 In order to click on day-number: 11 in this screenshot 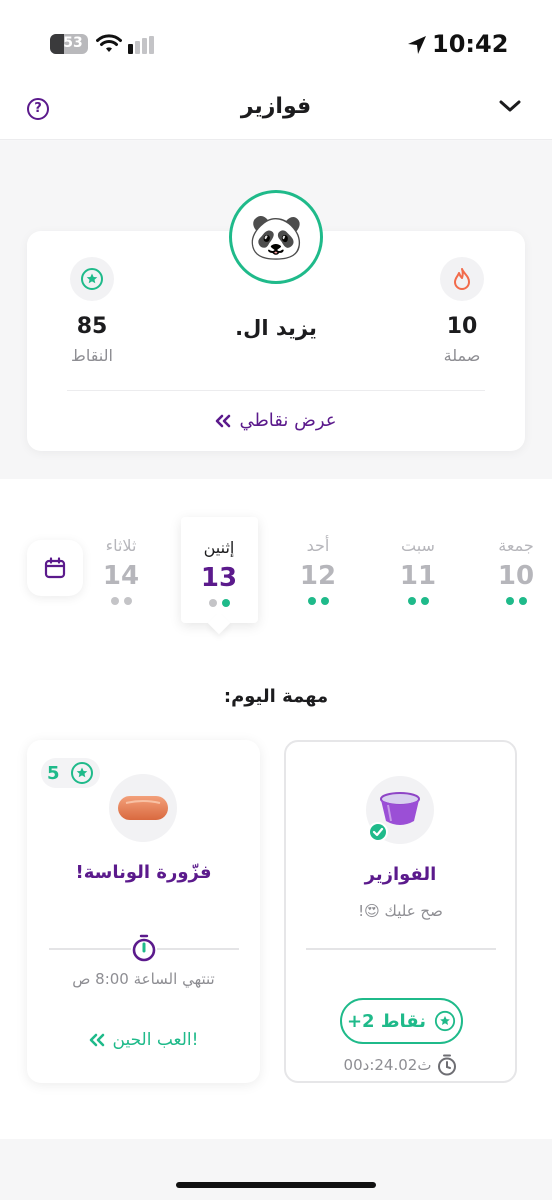, I will do `click(418, 576)`.